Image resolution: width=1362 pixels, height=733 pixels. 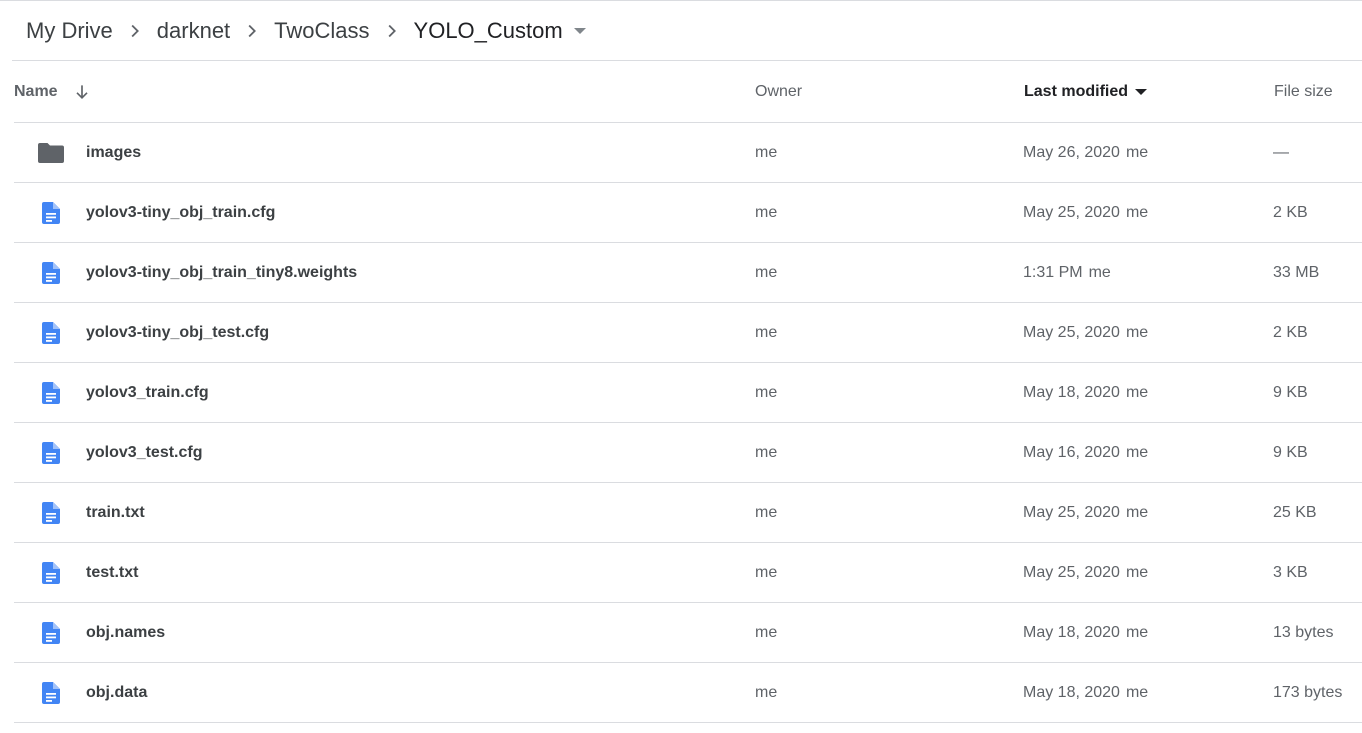 I want to click on folder-icon, so click(x=51, y=152).